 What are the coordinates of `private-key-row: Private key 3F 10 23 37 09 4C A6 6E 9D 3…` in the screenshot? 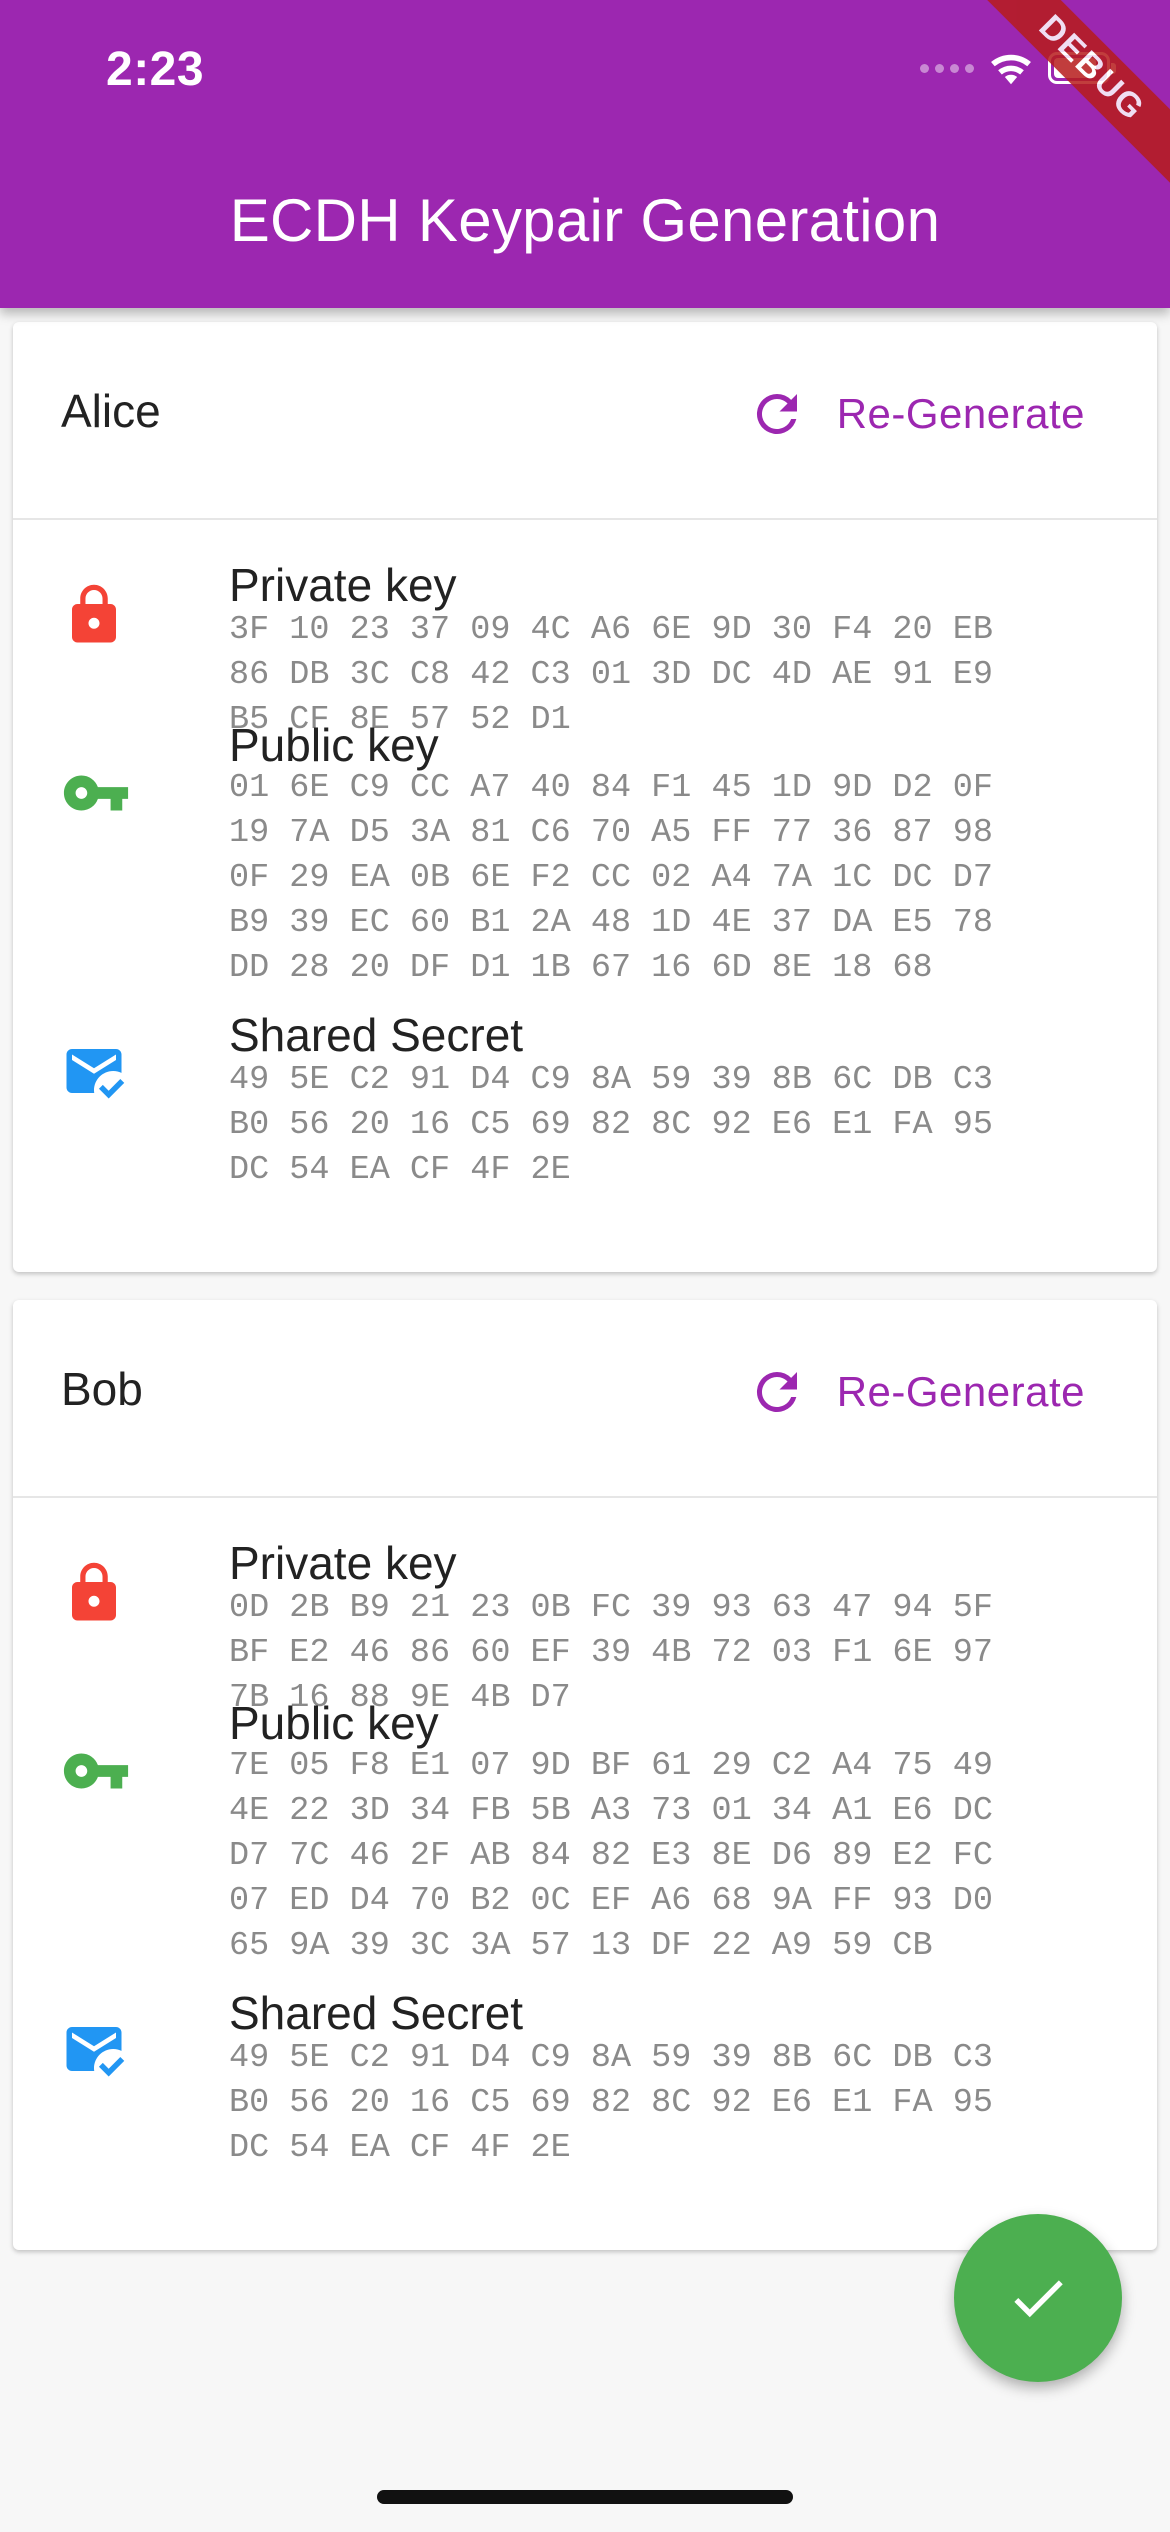 It's located at (585, 629).